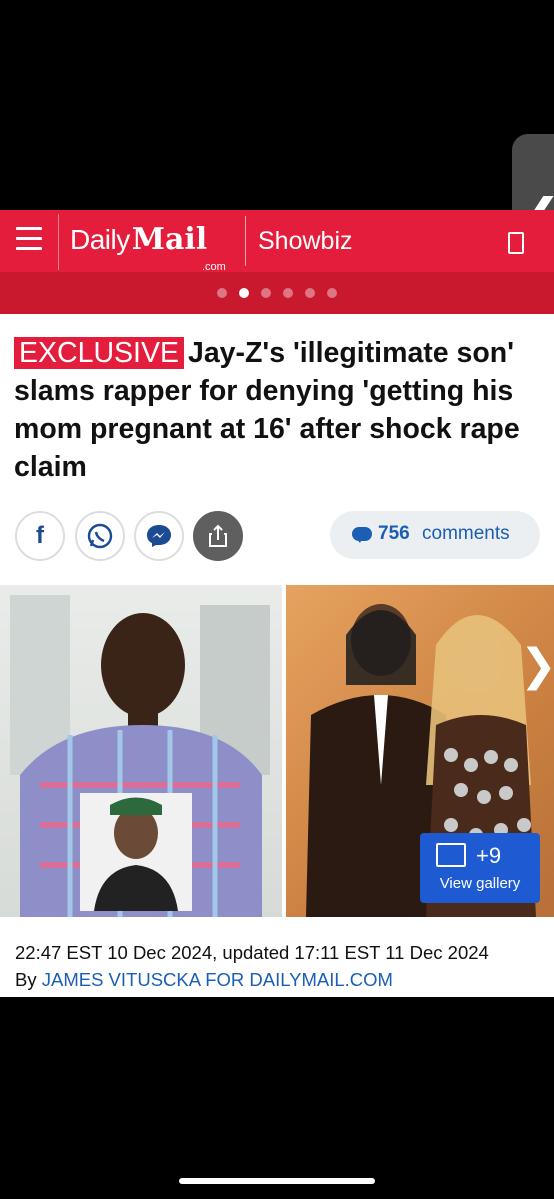 Image resolution: width=554 pixels, height=1199 pixels. I want to click on exclusive-badge: EXCLUSIVE, so click(99, 353).